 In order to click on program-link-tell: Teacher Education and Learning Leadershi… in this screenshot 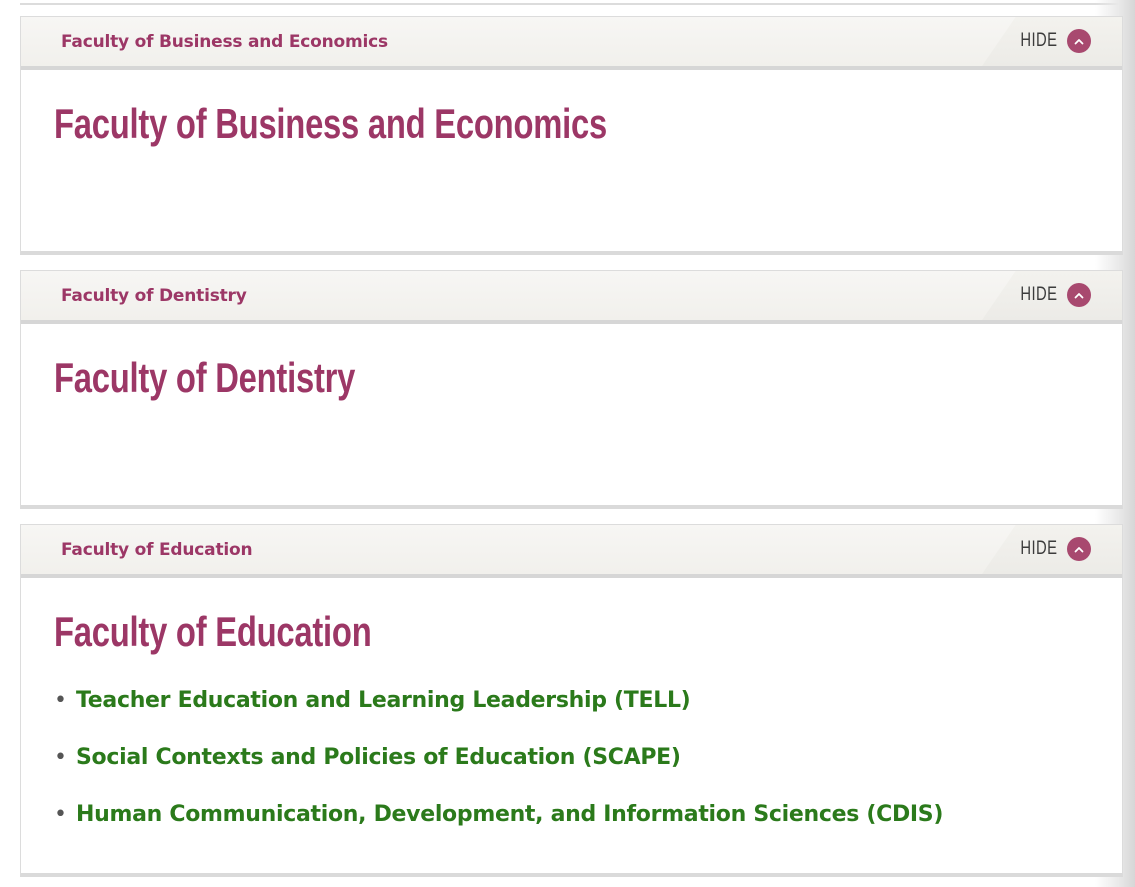, I will do `click(383, 701)`.